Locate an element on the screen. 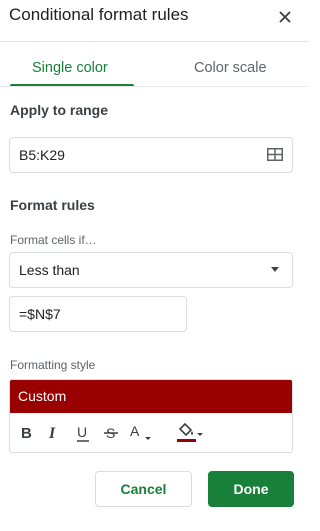  tabs-divider is located at coordinates (154, 86).